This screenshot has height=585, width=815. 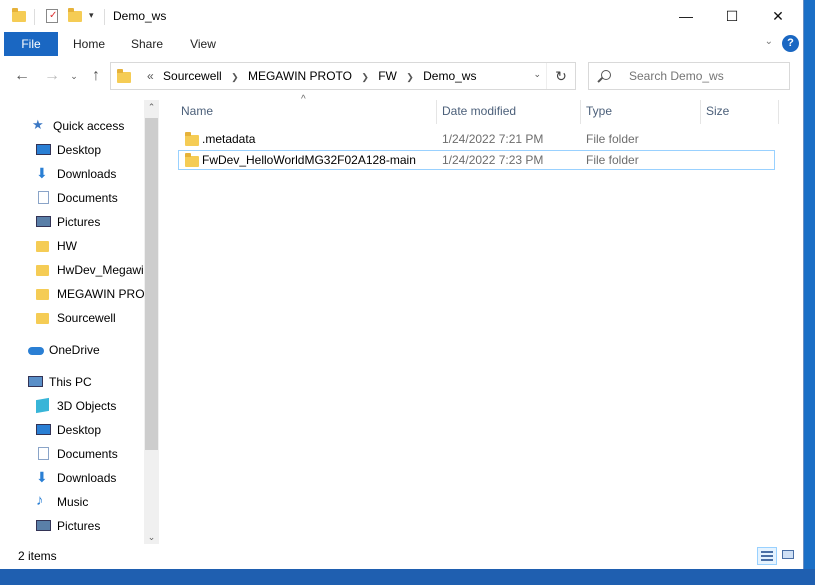 I want to click on address-dropdown-icon: ⌄, so click(x=537, y=74).